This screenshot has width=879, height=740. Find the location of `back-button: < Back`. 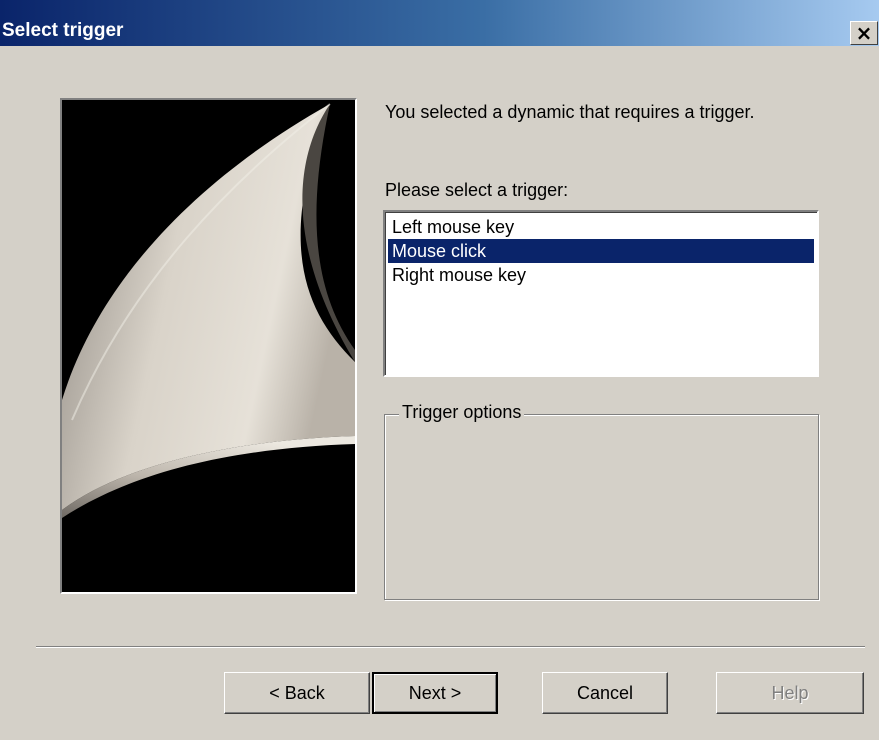

back-button: < Back is located at coordinates (297, 693).